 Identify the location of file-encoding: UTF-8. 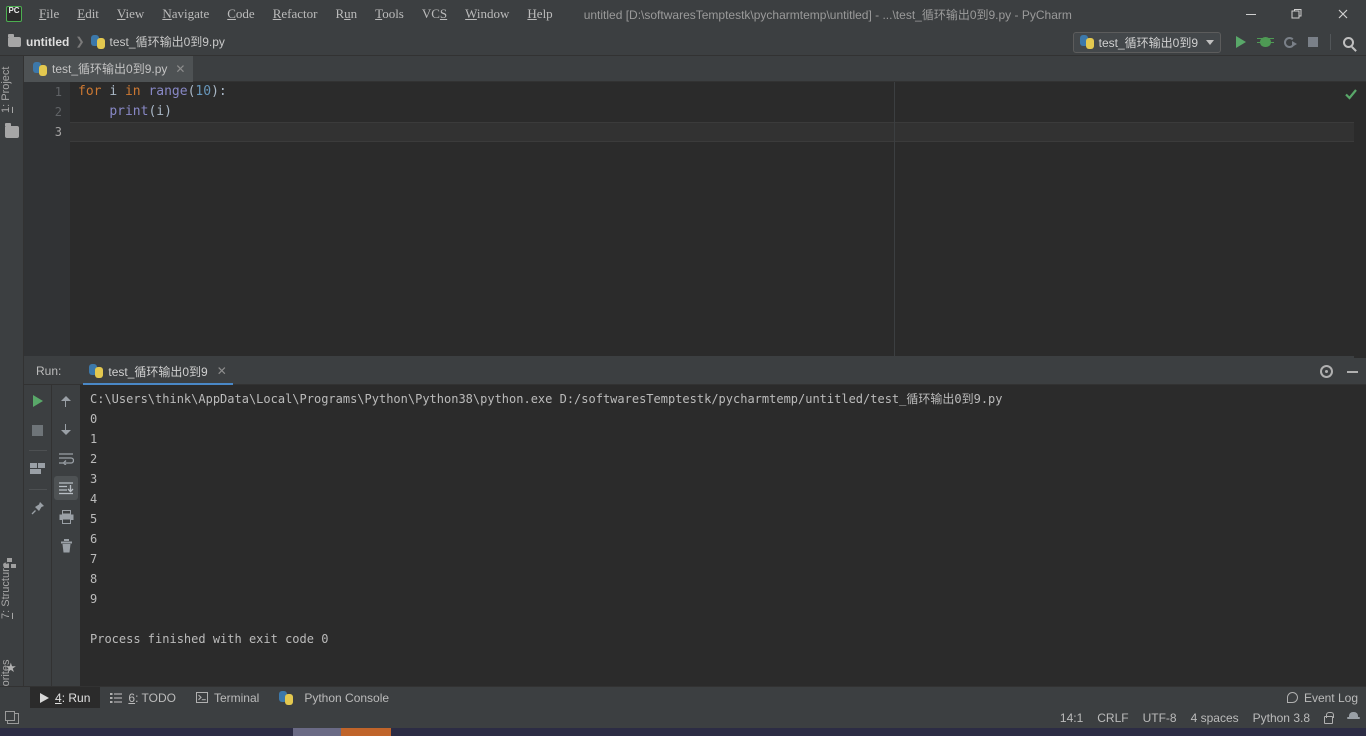
(1160, 718).